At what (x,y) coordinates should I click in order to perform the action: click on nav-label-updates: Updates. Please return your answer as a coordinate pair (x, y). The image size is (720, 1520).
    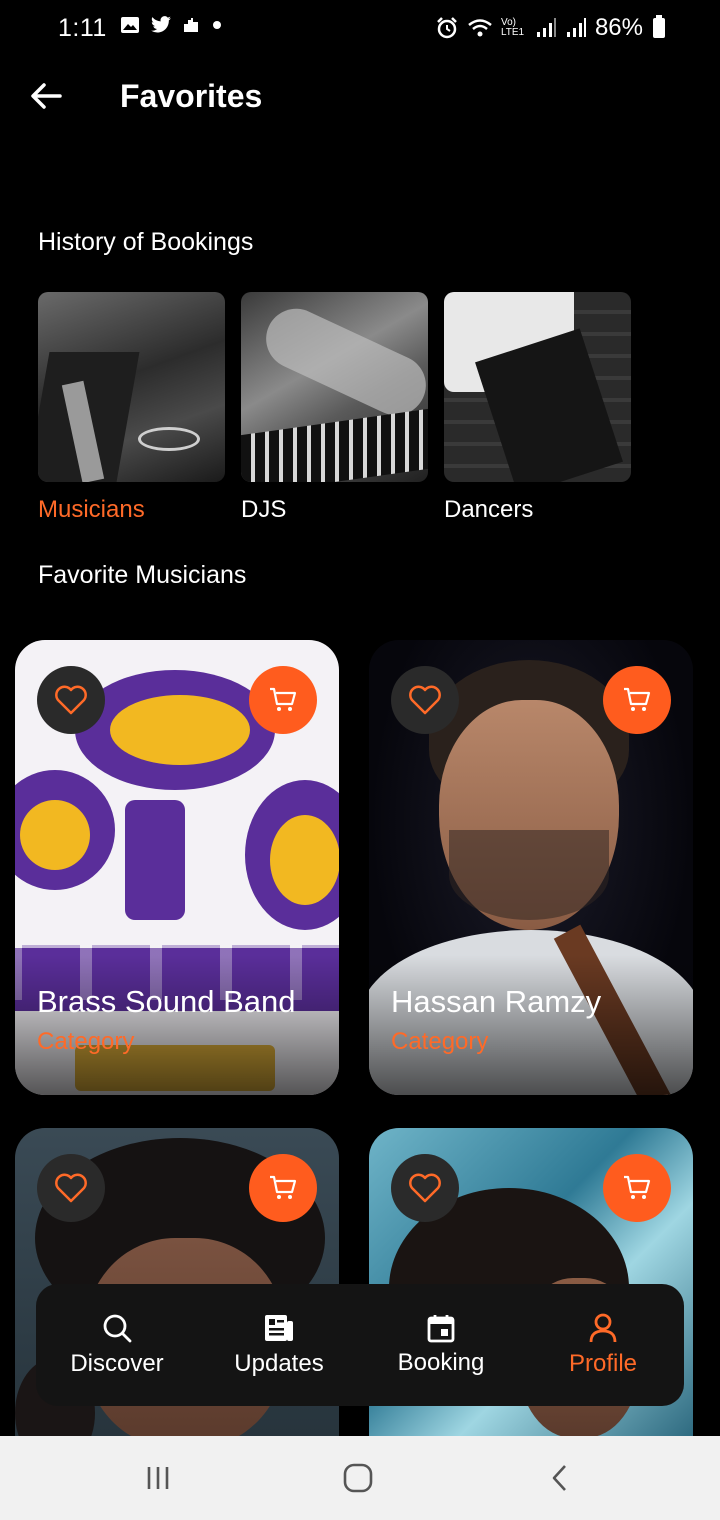
    Looking at the image, I should click on (279, 1363).